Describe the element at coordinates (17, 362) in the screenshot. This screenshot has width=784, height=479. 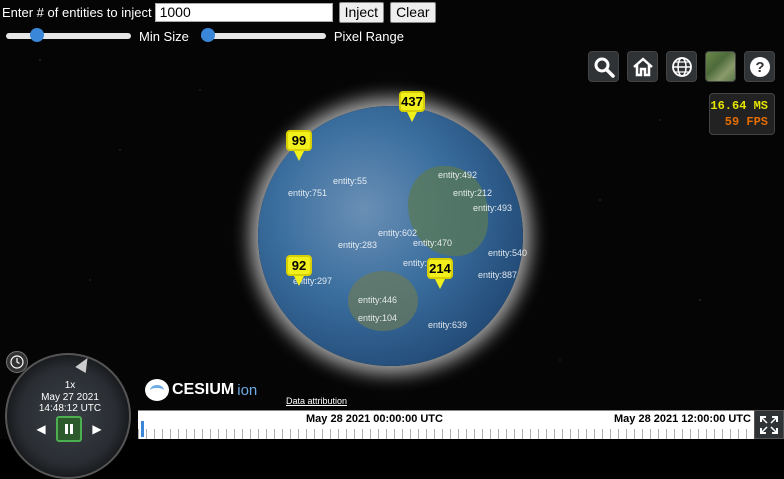
I see `clock-icon` at that location.